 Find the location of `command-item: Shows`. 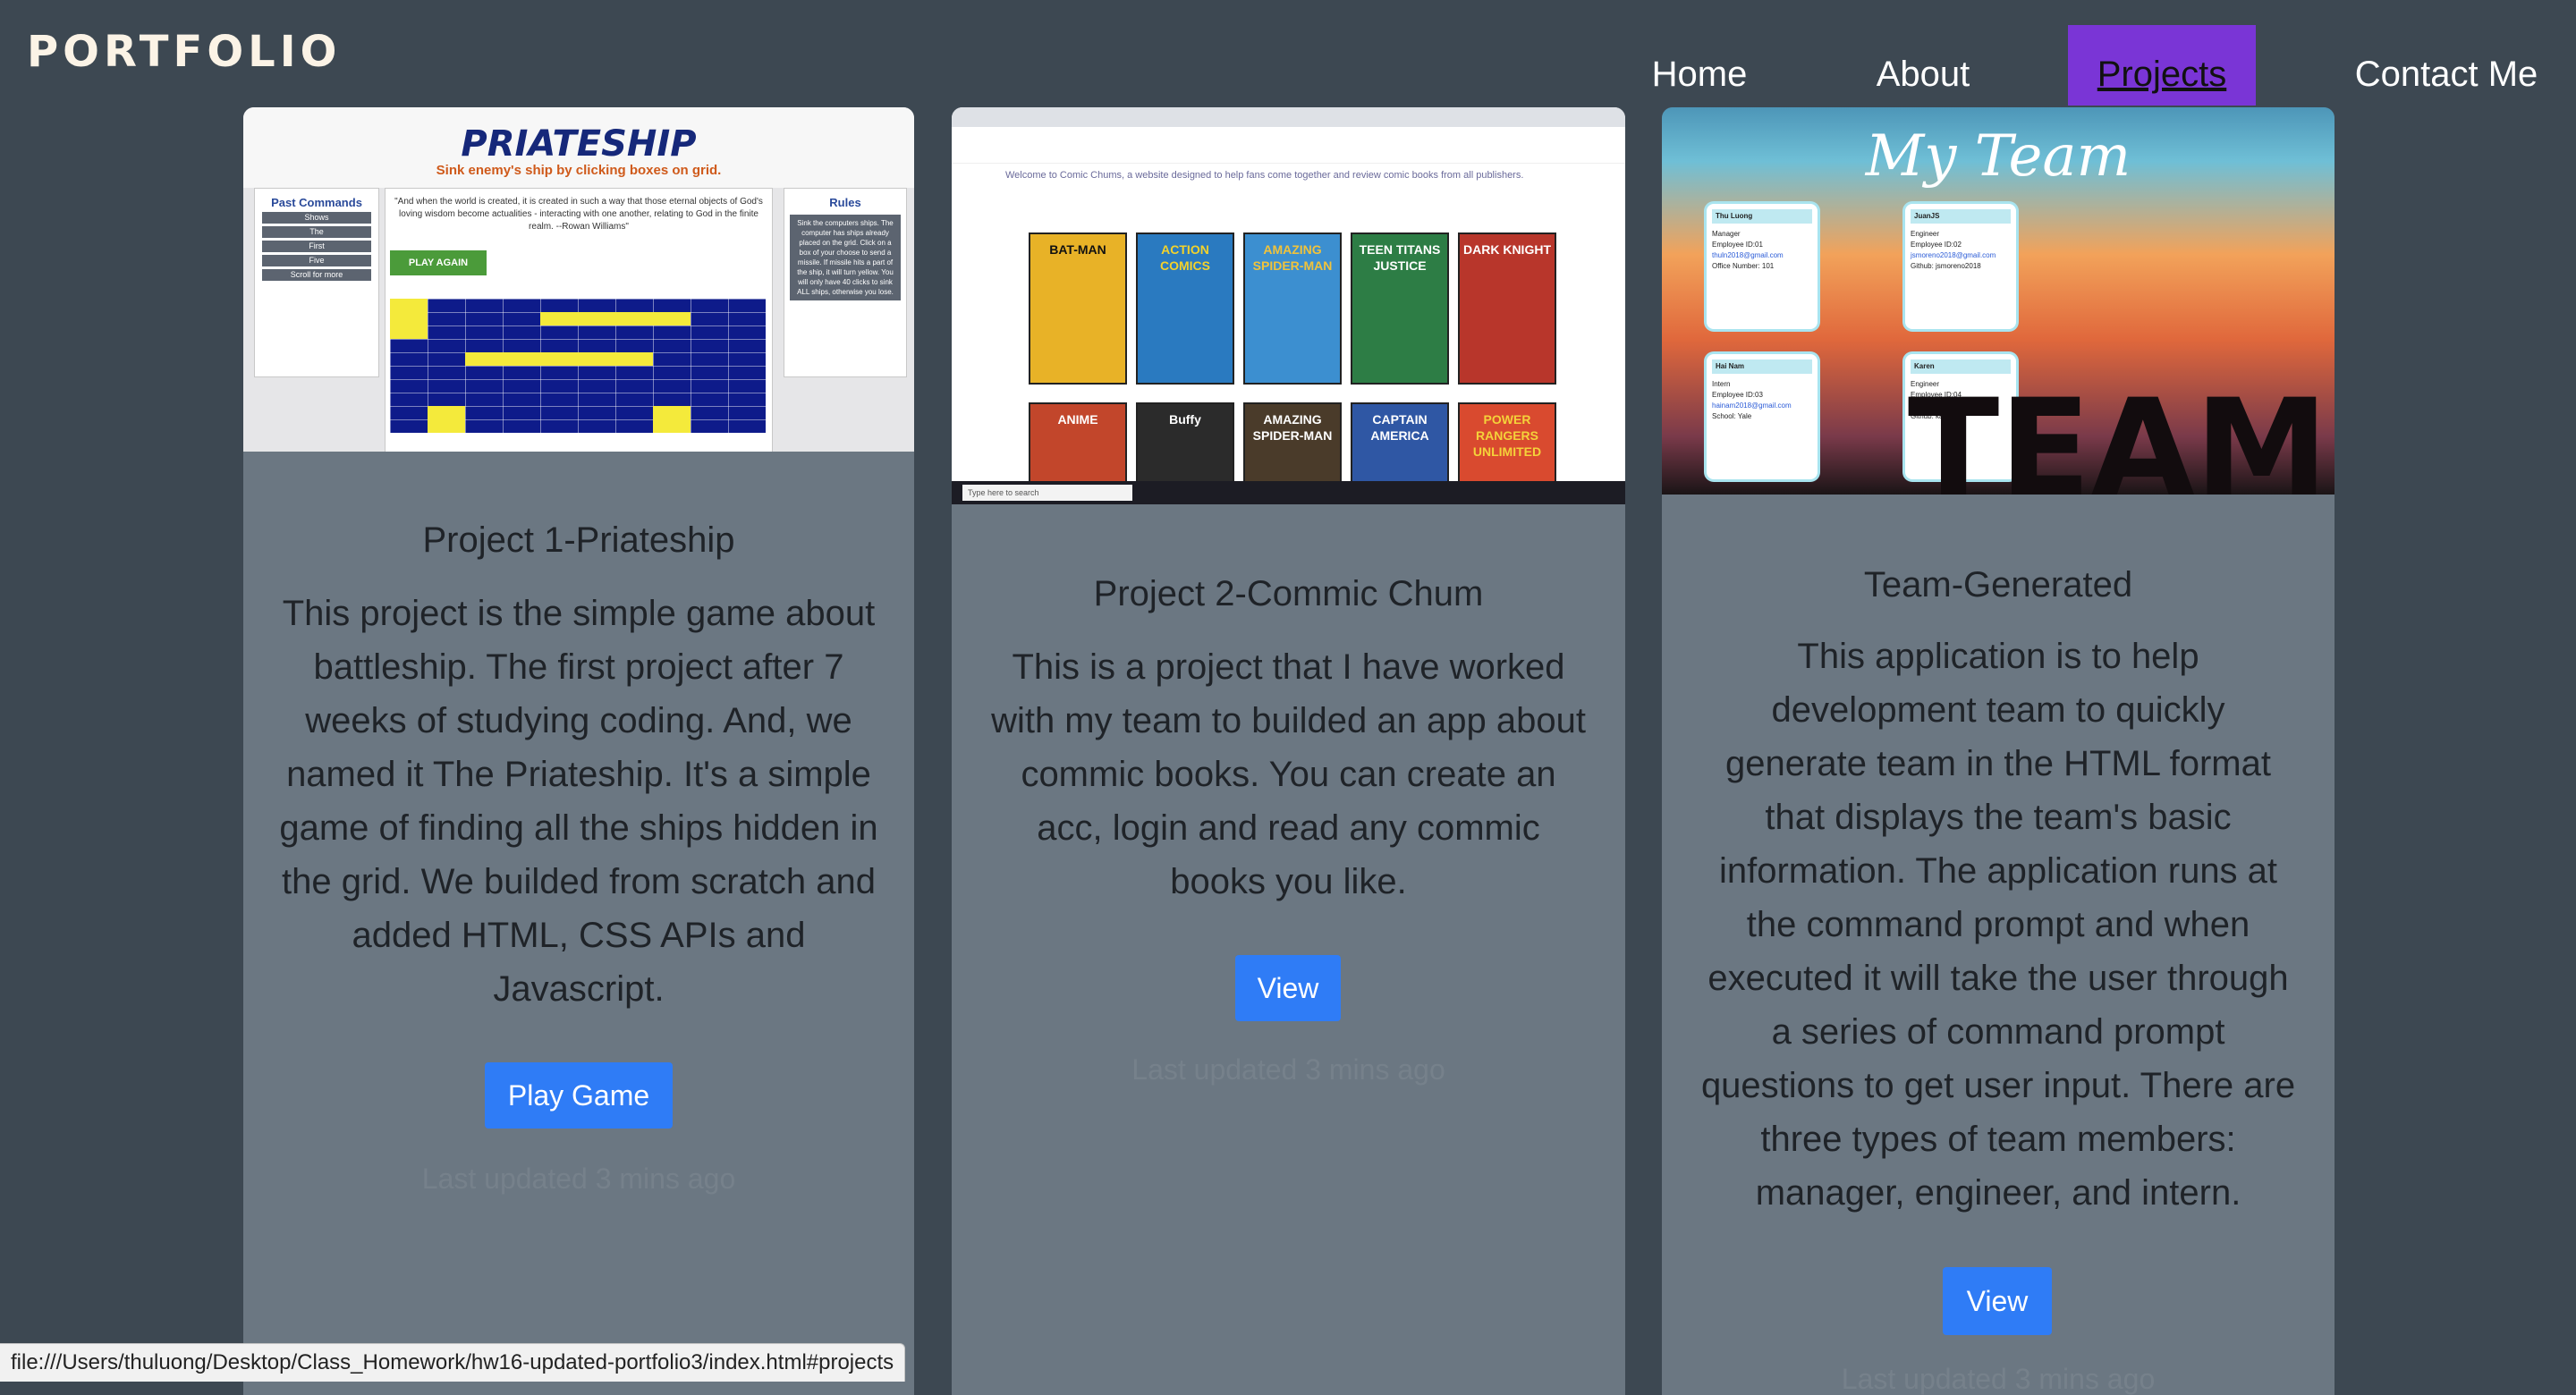

command-item: Shows is located at coordinates (316, 218).